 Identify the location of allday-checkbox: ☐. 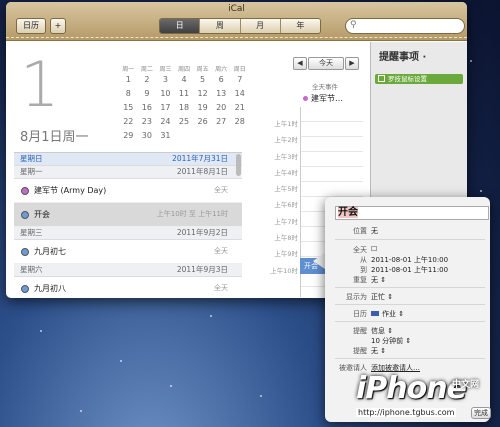
(374, 249).